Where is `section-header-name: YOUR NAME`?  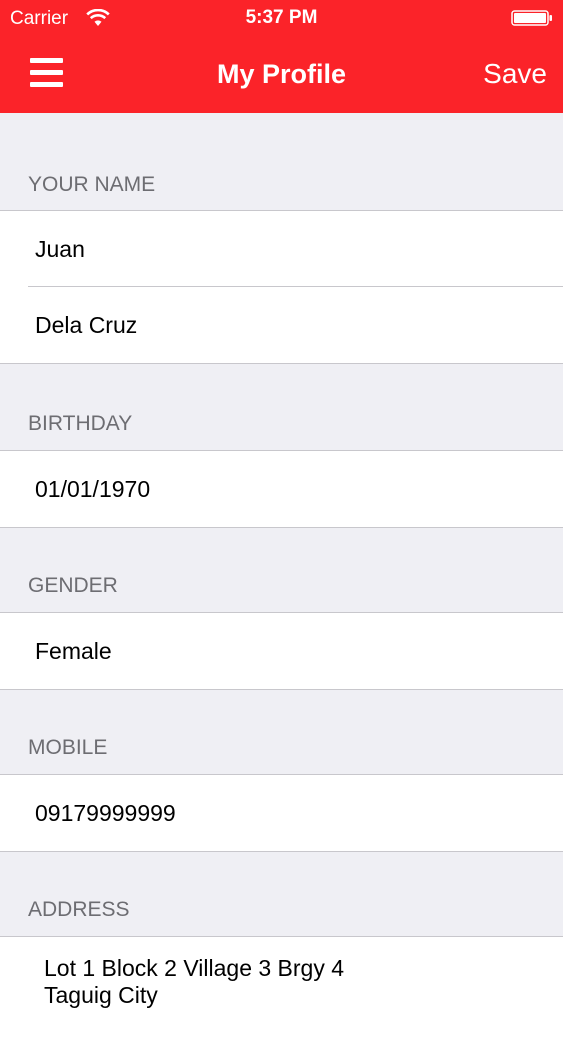
section-header-name: YOUR NAME is located at coordinates (92, 184).